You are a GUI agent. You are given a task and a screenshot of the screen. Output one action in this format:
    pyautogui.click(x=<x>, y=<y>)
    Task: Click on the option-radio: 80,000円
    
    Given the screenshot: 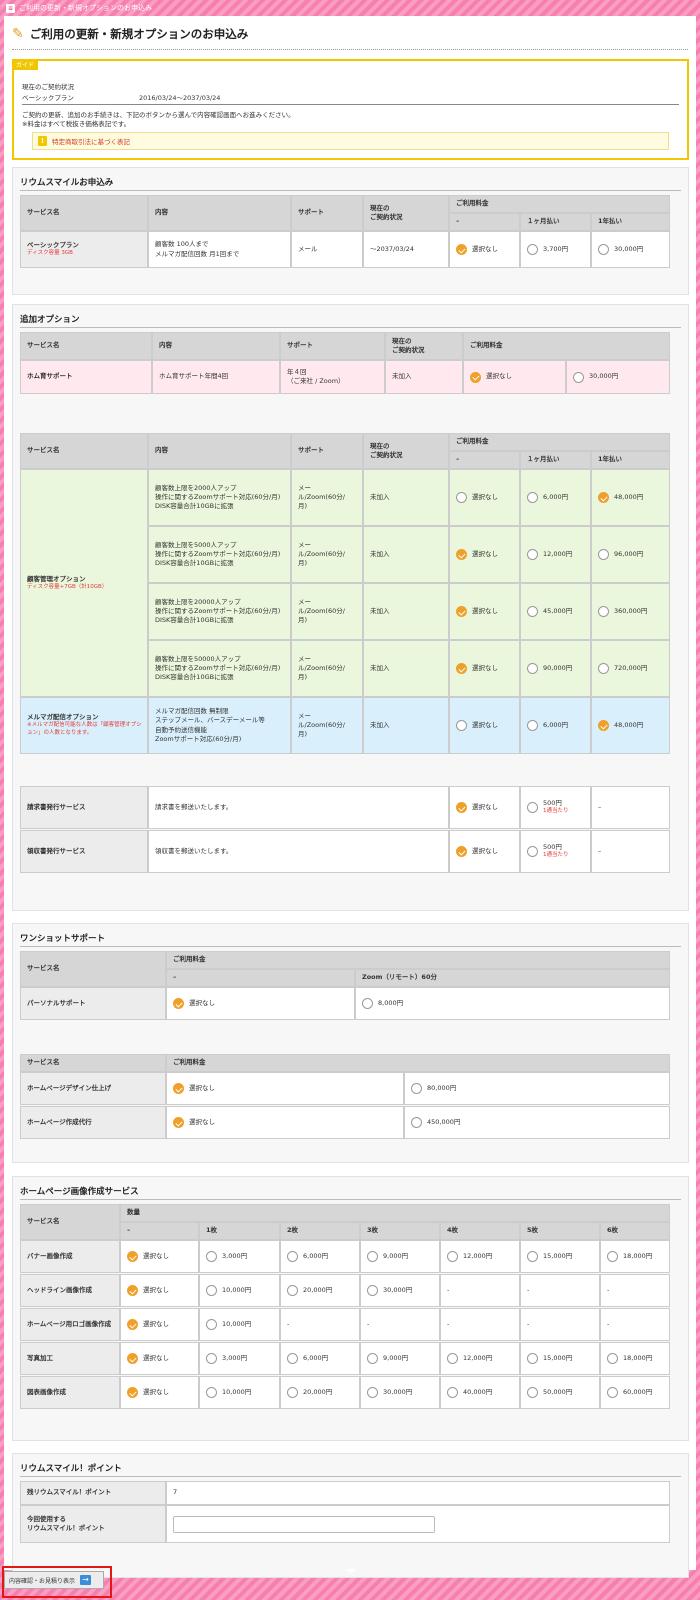 What is the action you would take?
    pyautogui.click(x=537, y=1088)
    